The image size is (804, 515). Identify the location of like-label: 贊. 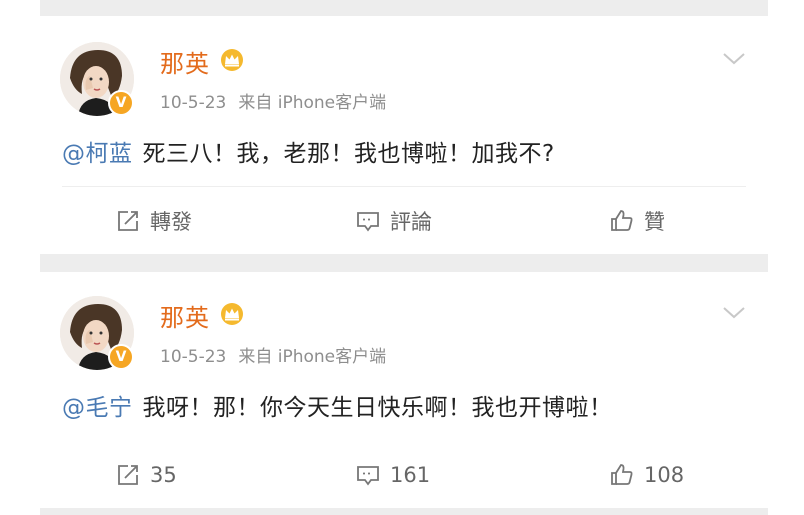
(654, 222).